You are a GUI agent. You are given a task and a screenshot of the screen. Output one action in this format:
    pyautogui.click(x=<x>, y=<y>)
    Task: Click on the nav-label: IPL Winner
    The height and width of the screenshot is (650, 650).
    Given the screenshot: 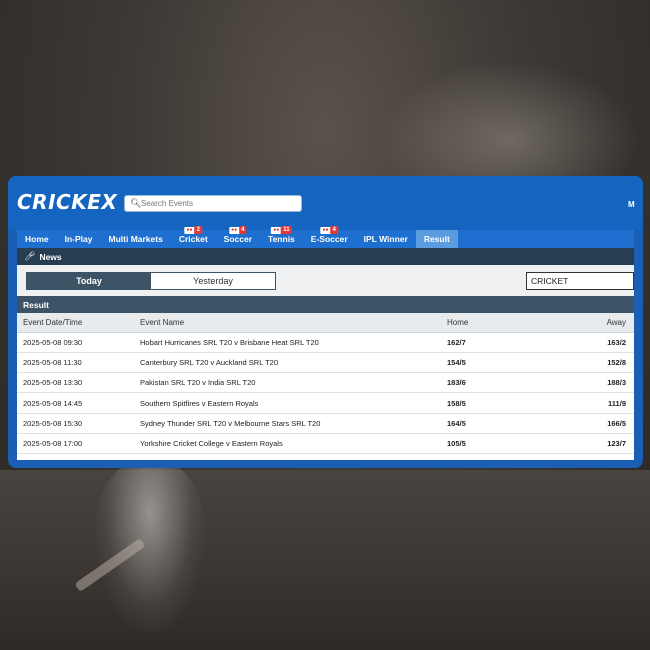 What is the action you would take?
    pyautogui.click(x=385, y=239)
    